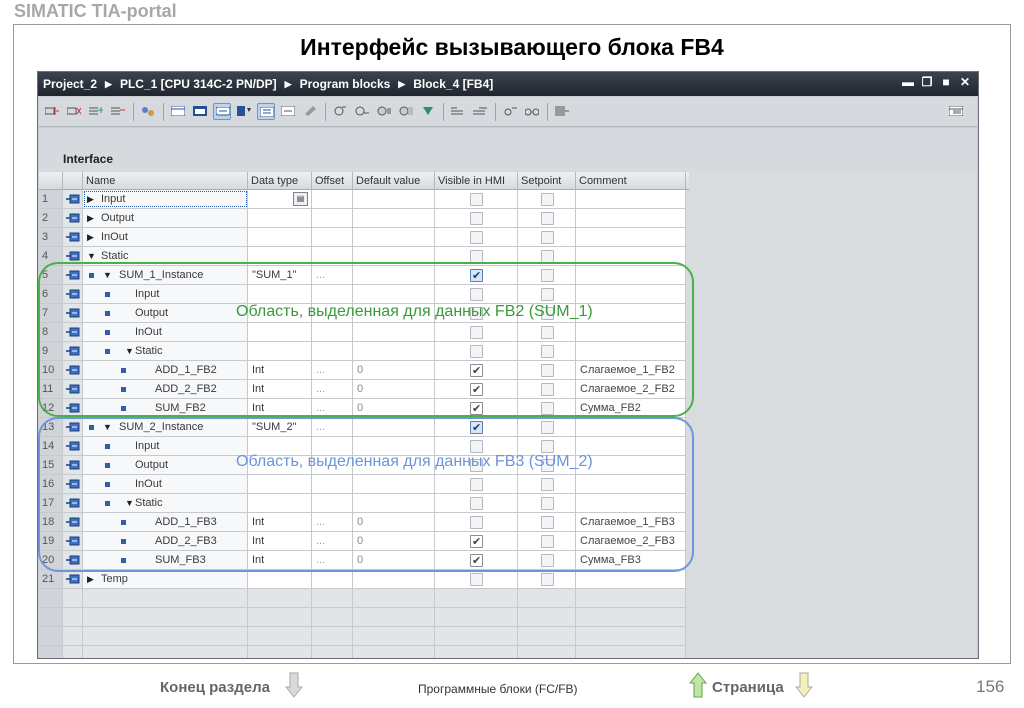 This screenshot has height=708, width=1024. What do you see at coordinates (508, 389) in the screenshot?
I see `table-row: 11 ADD_2_FB2 Int...0 Слагаемое_2_FB2` at bounding box center [508, 389].